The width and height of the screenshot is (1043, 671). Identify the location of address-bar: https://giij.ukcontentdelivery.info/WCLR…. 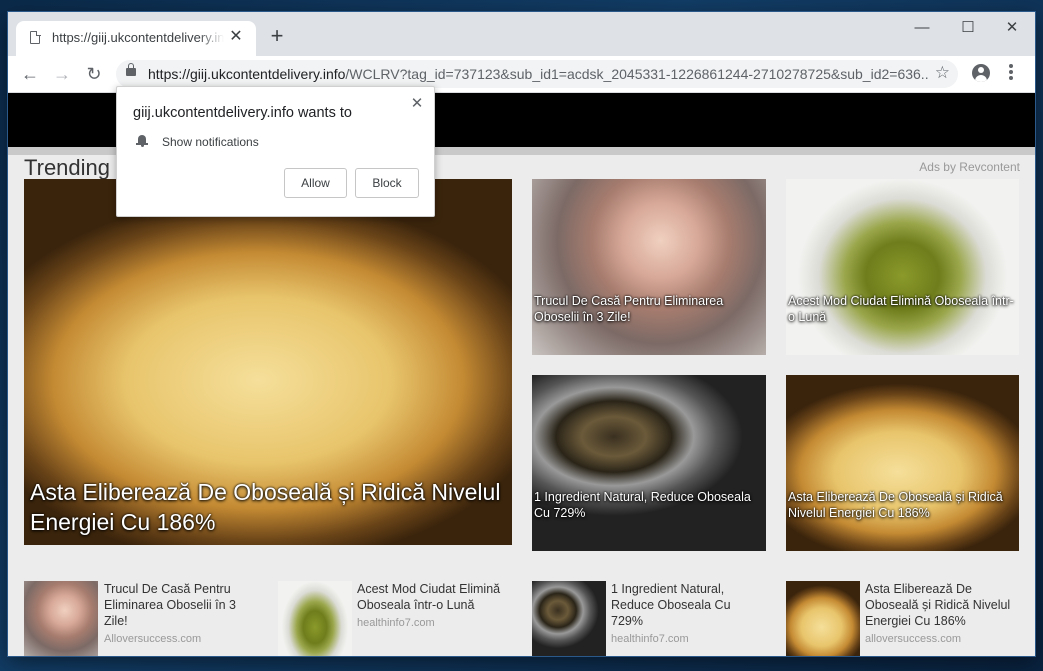
(537, 74).